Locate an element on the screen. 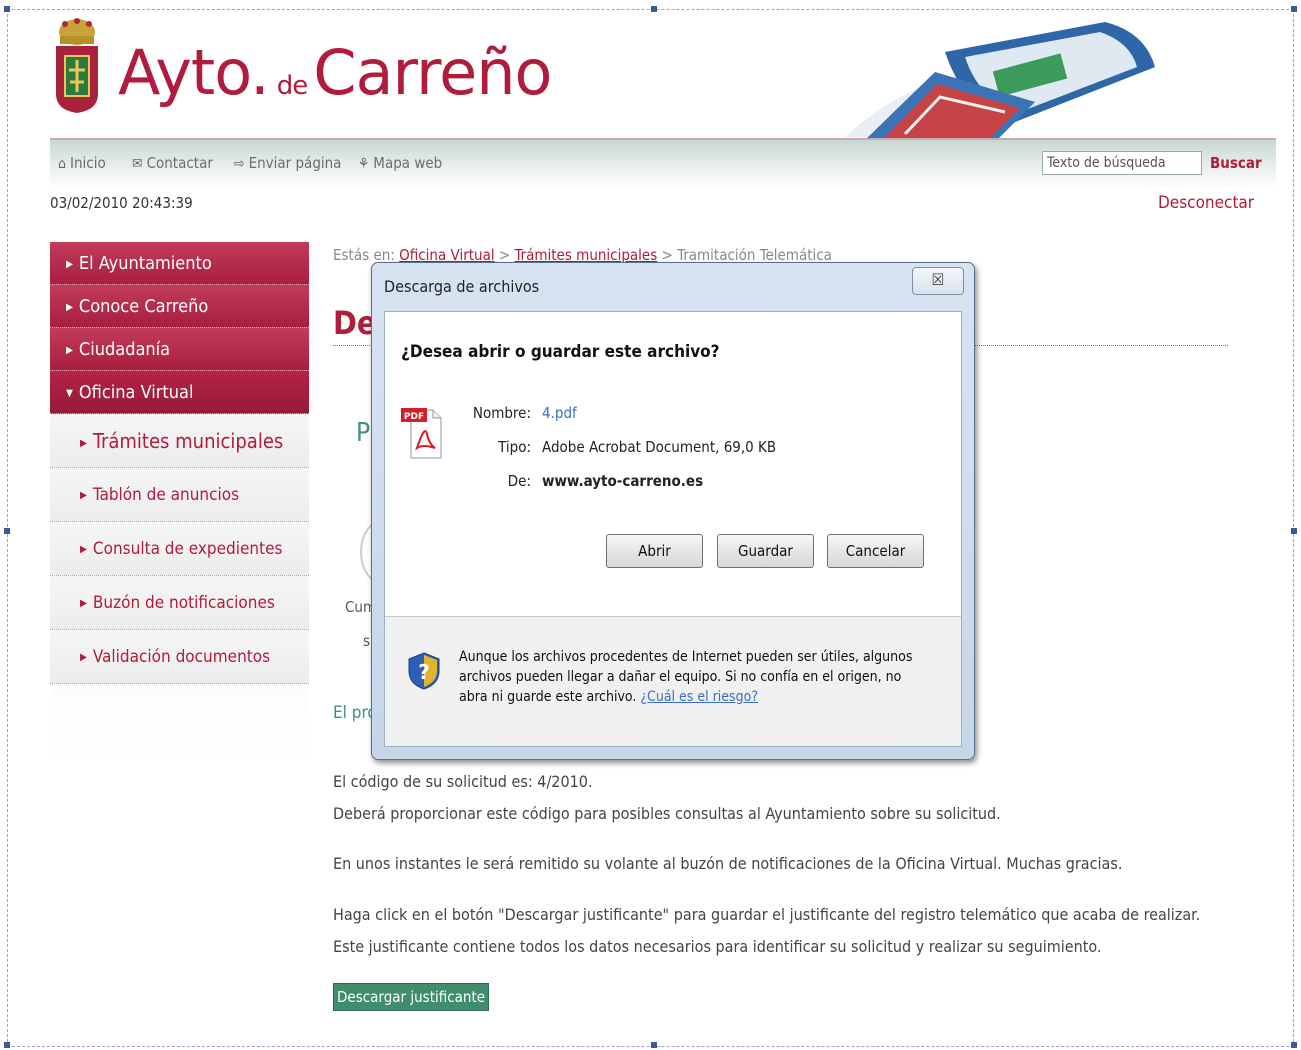 The image size is (1301, 1050). nav-sitemap-link: ⚘ Mapa web is located at coordinates (400, 163).